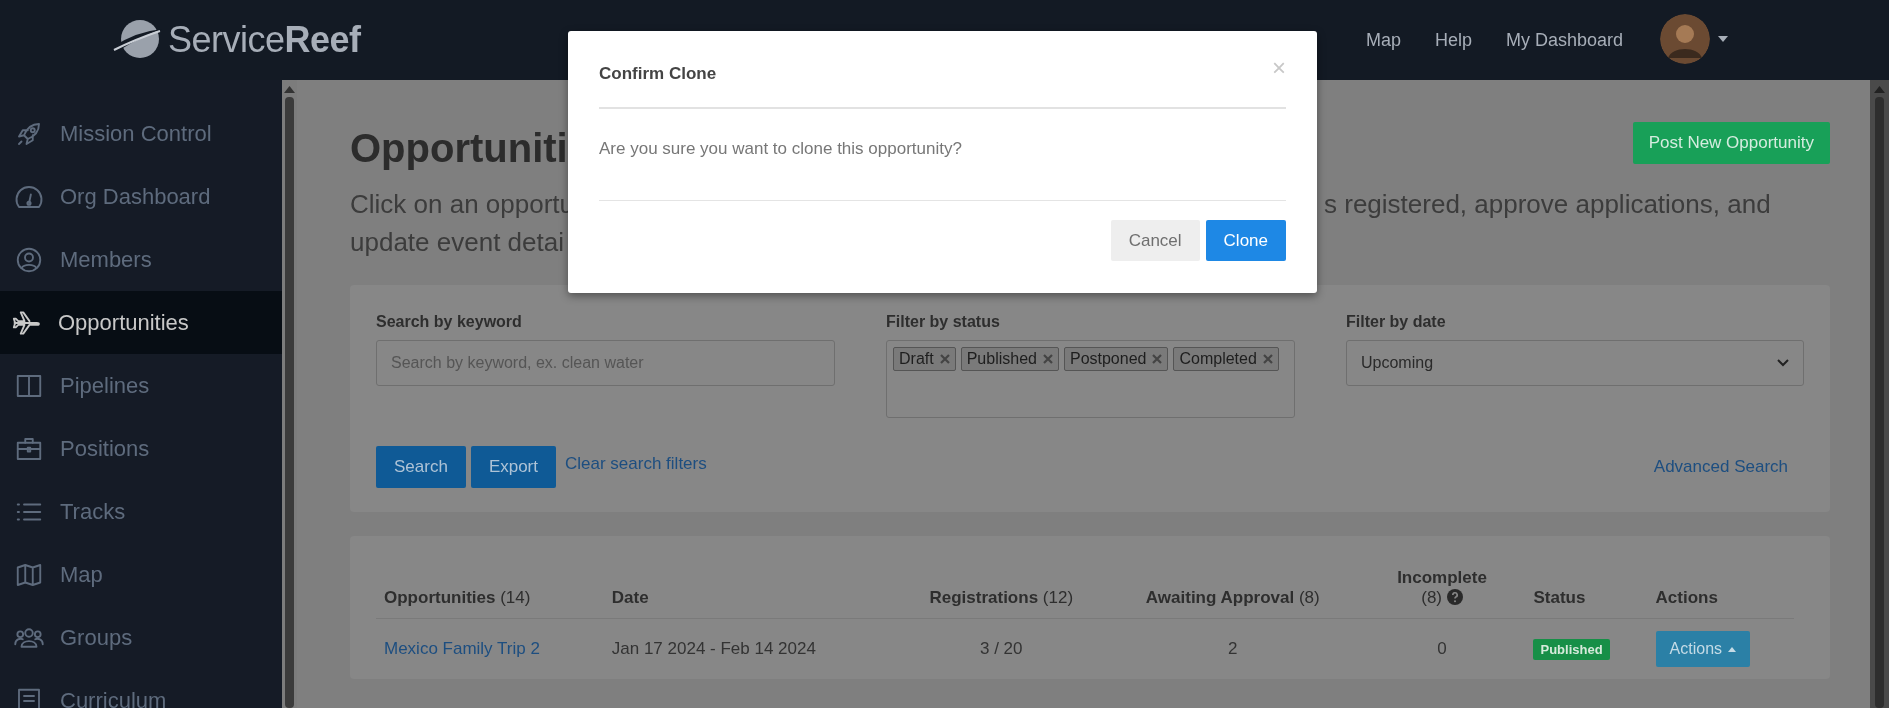 The width and height of the screenshot is (1889, 708). What do you see at coordinates (1703, 649) in the screenshot?
I see `actions-button: Actions` at bounding box center [1703, 649].